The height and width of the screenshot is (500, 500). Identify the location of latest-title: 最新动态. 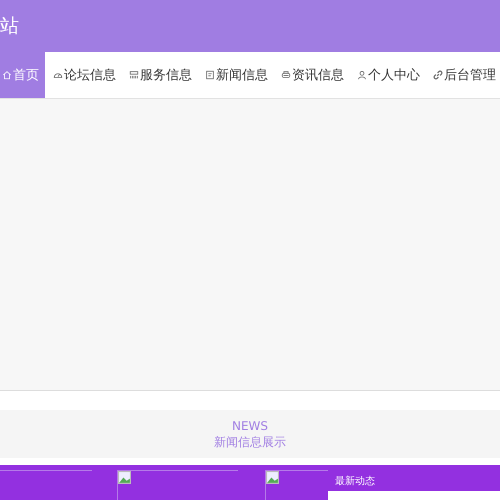
(355, 481).